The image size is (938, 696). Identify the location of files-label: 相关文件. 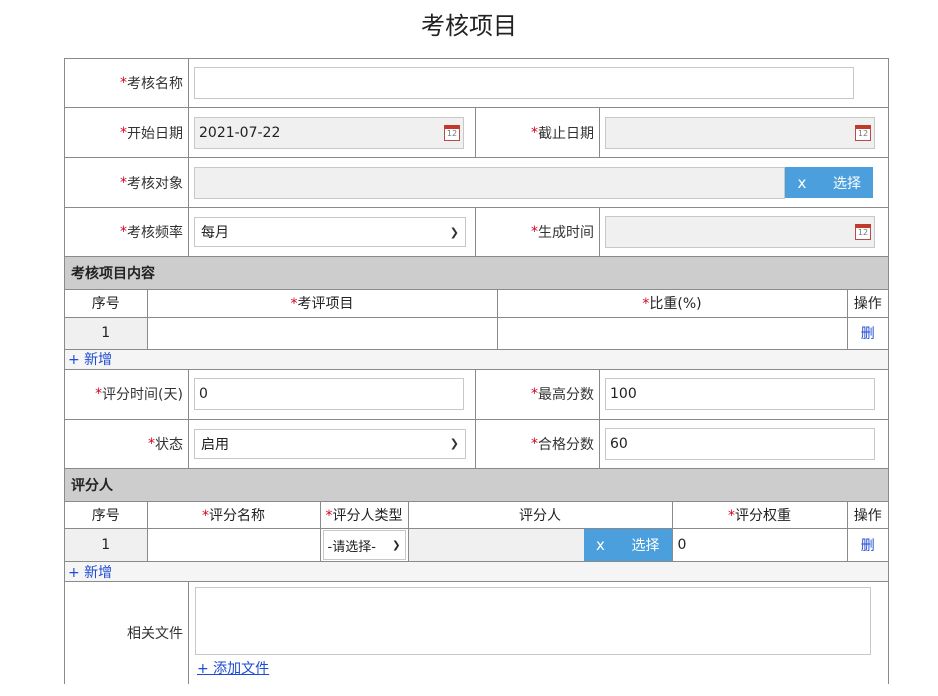
(127, 633).